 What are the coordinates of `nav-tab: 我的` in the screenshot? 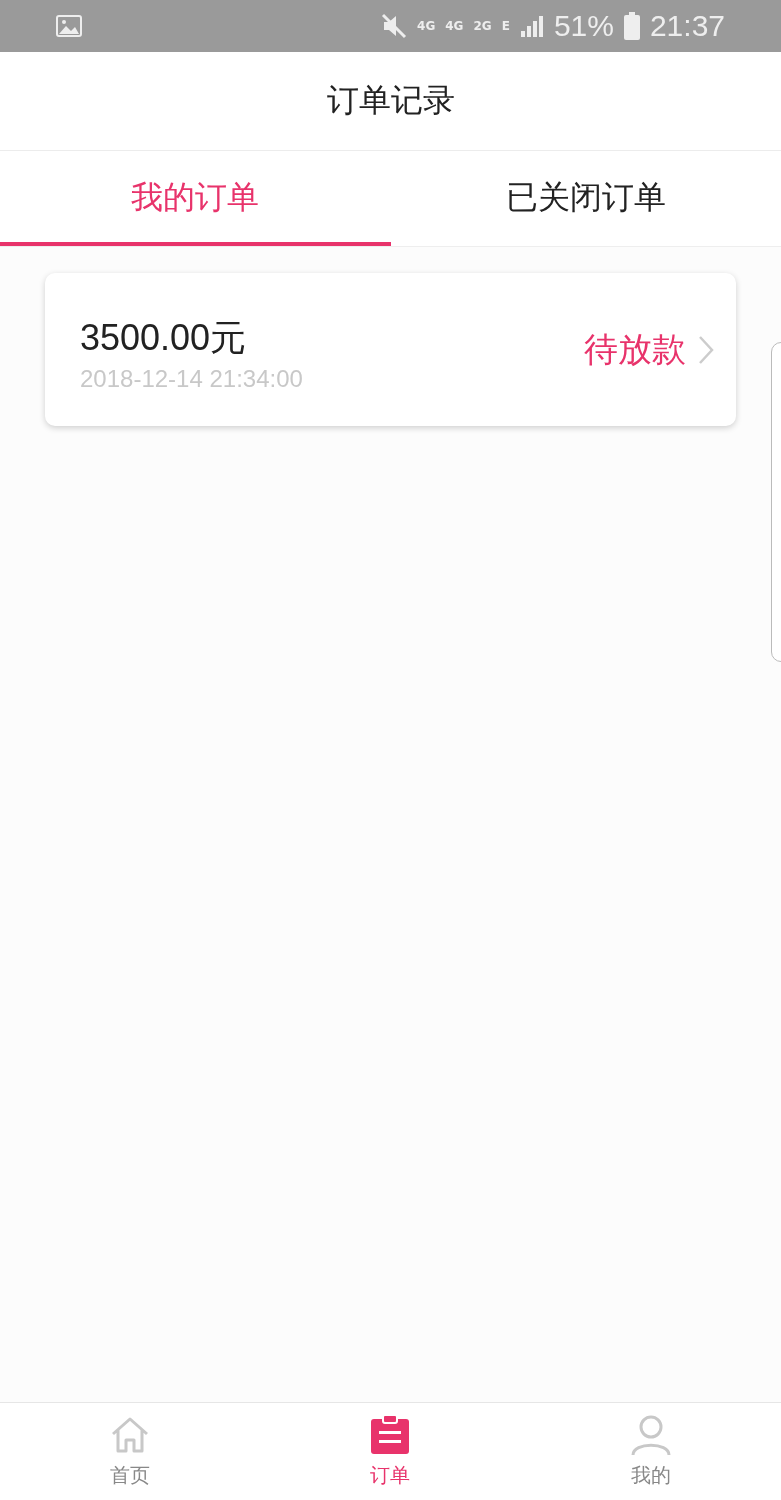 It's located at (650, 1451).